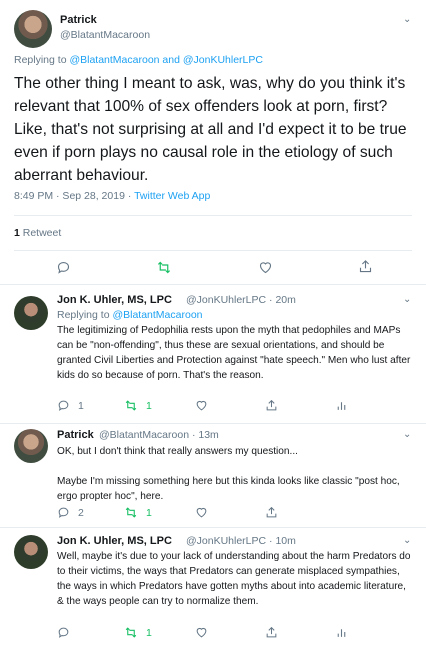 The image size is (426, 645). I want to click on reply-count: 2, so click(81, 512).